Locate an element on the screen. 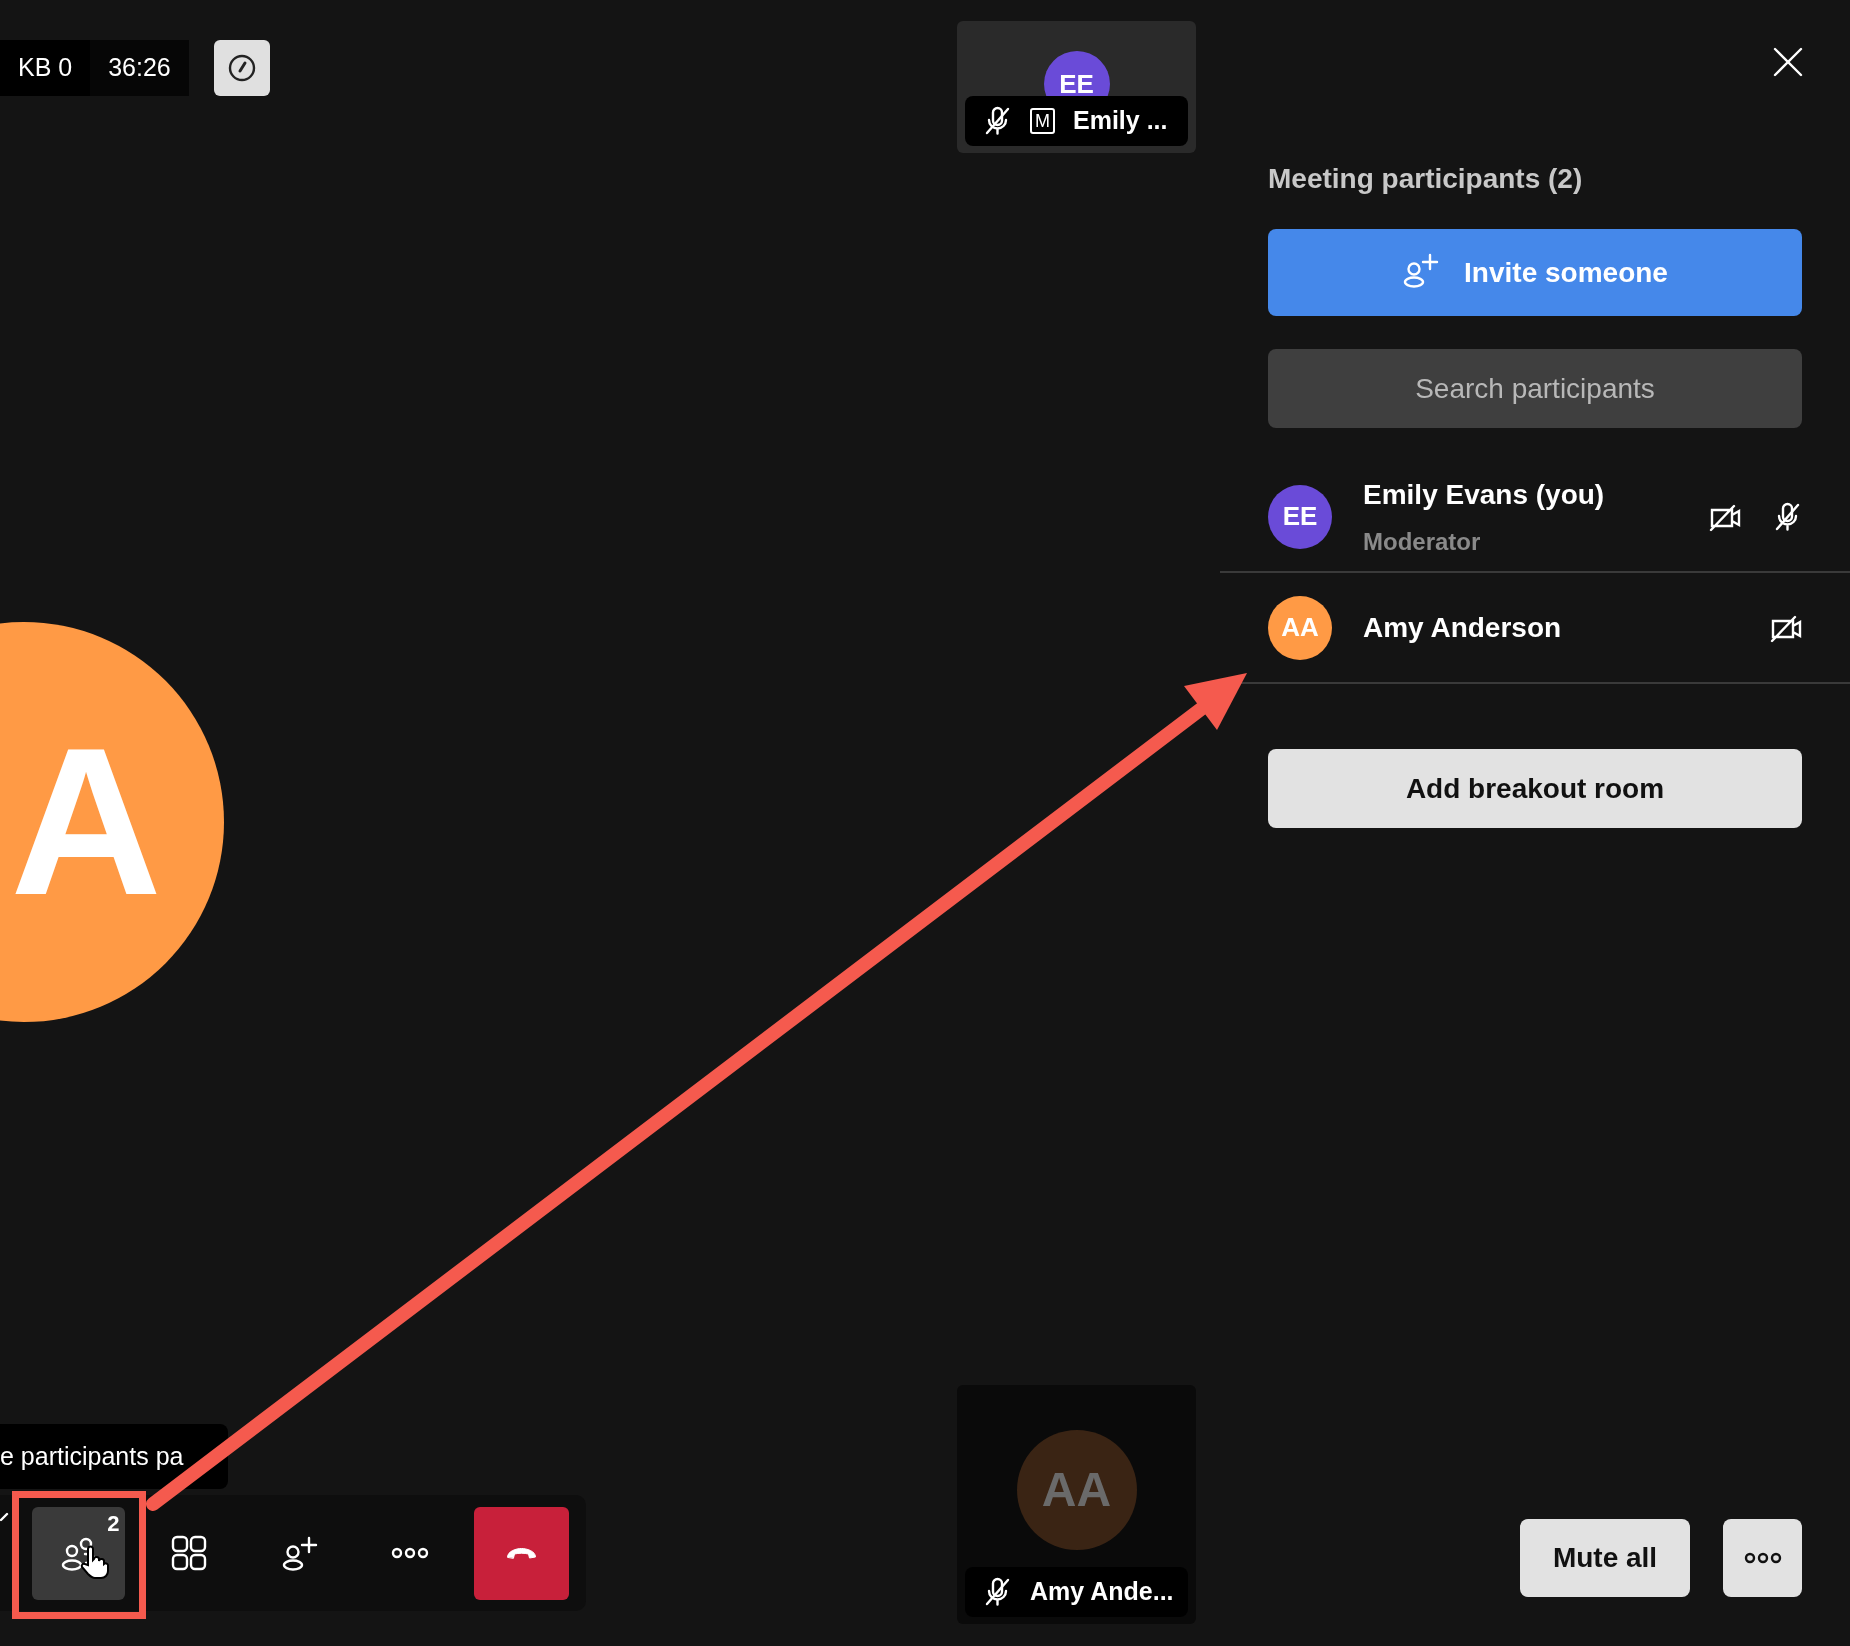 The height and width of the screenshot is (1646, 1850). participant-role: Moderator is located at coordinates (1422, 541).